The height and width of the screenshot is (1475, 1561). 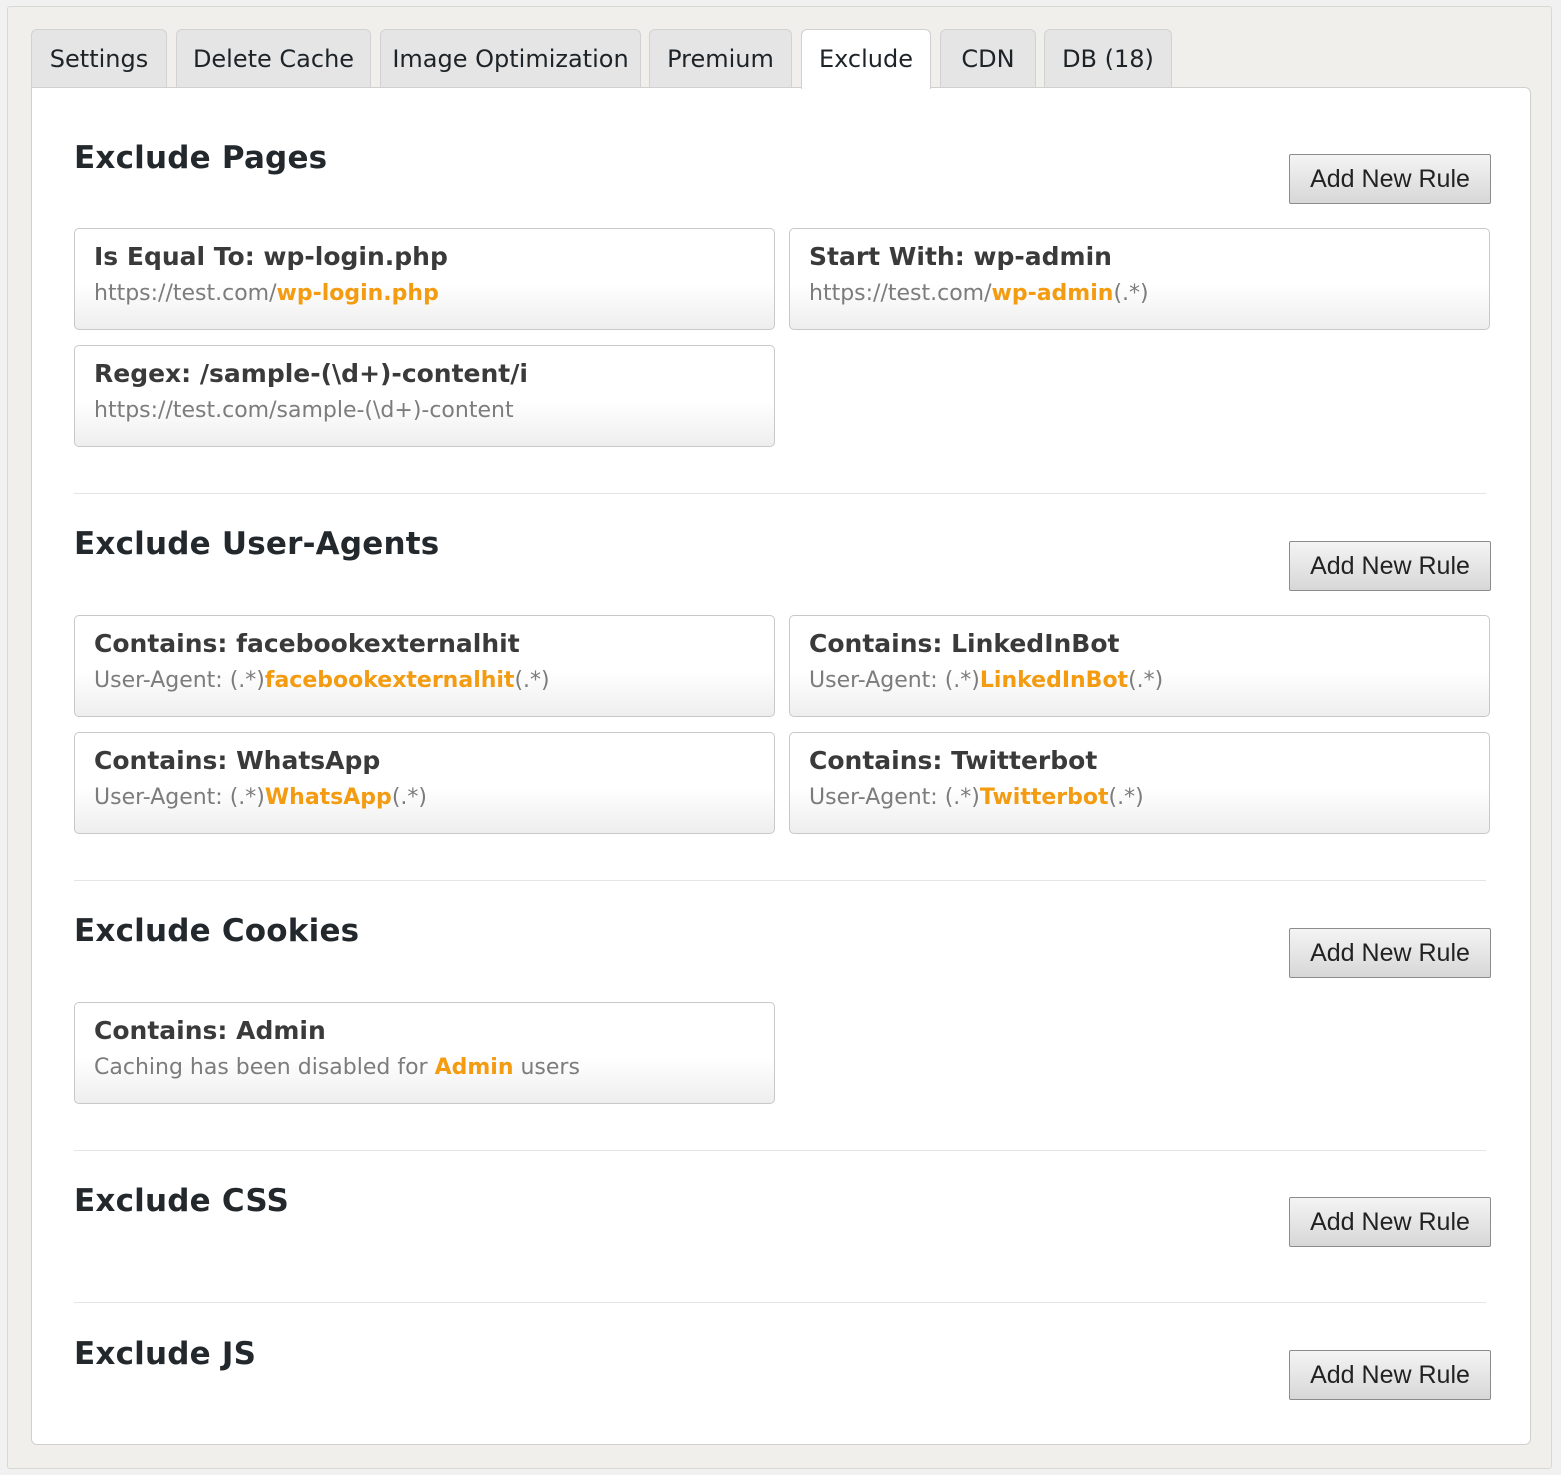 What do you see at coordinates (1390, 1222) in the screenshot?
I see `add-rule-button-css: Add New Rule` at bounding box center [1390, 1222].